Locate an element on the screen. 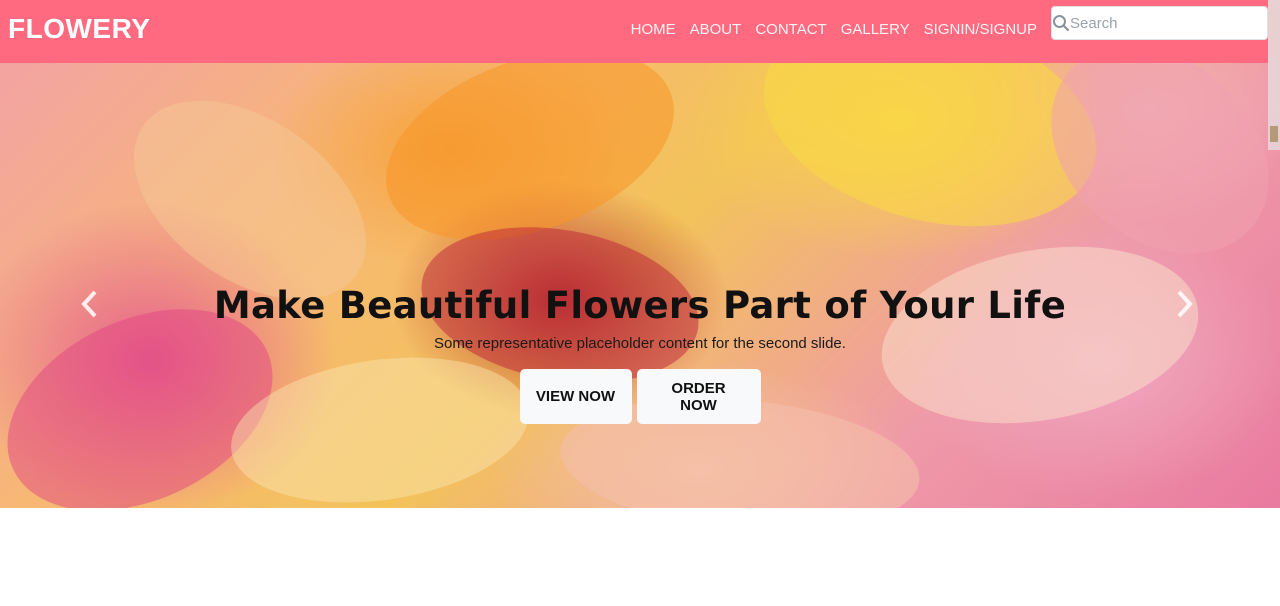 The height and width of the screenshot is (606, 1280). nav-item-contact: CONTACT is located at coordinates (790, 29).